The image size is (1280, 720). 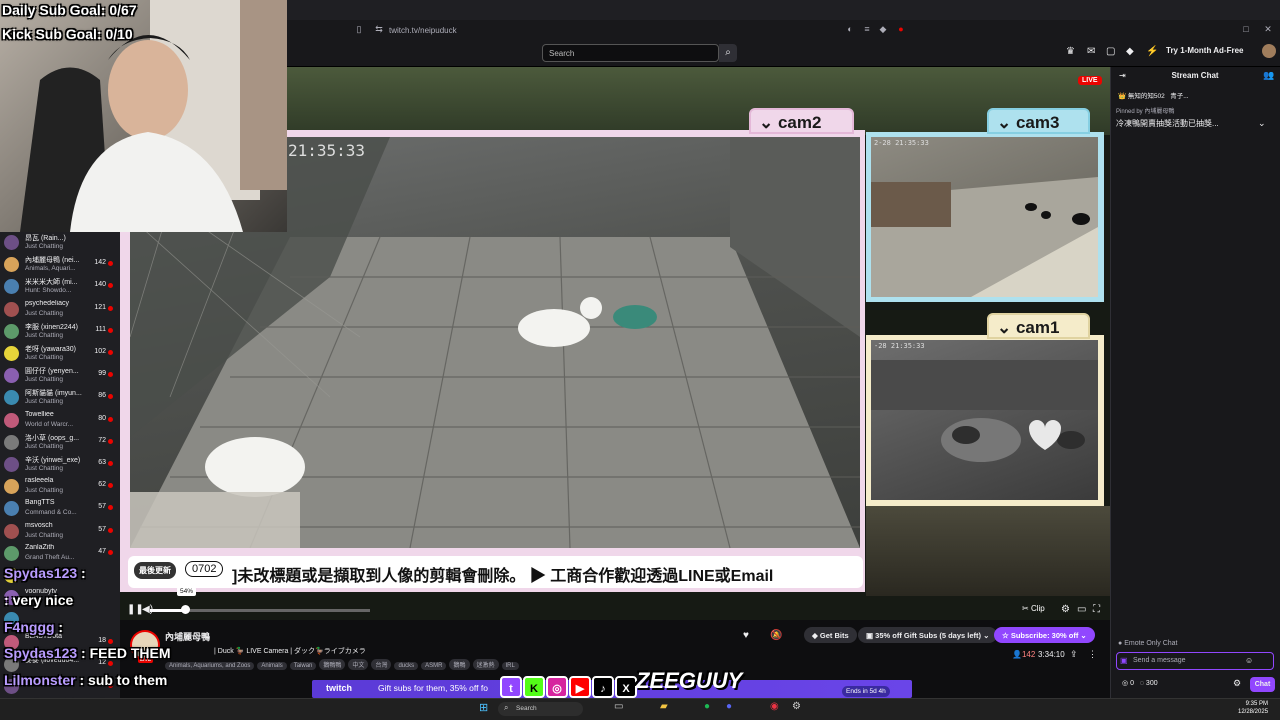 What do you see at coordinates (1070, 51) in the screenshot?
I see `prime-icon: ♛` at bounding box center [1070, 51].